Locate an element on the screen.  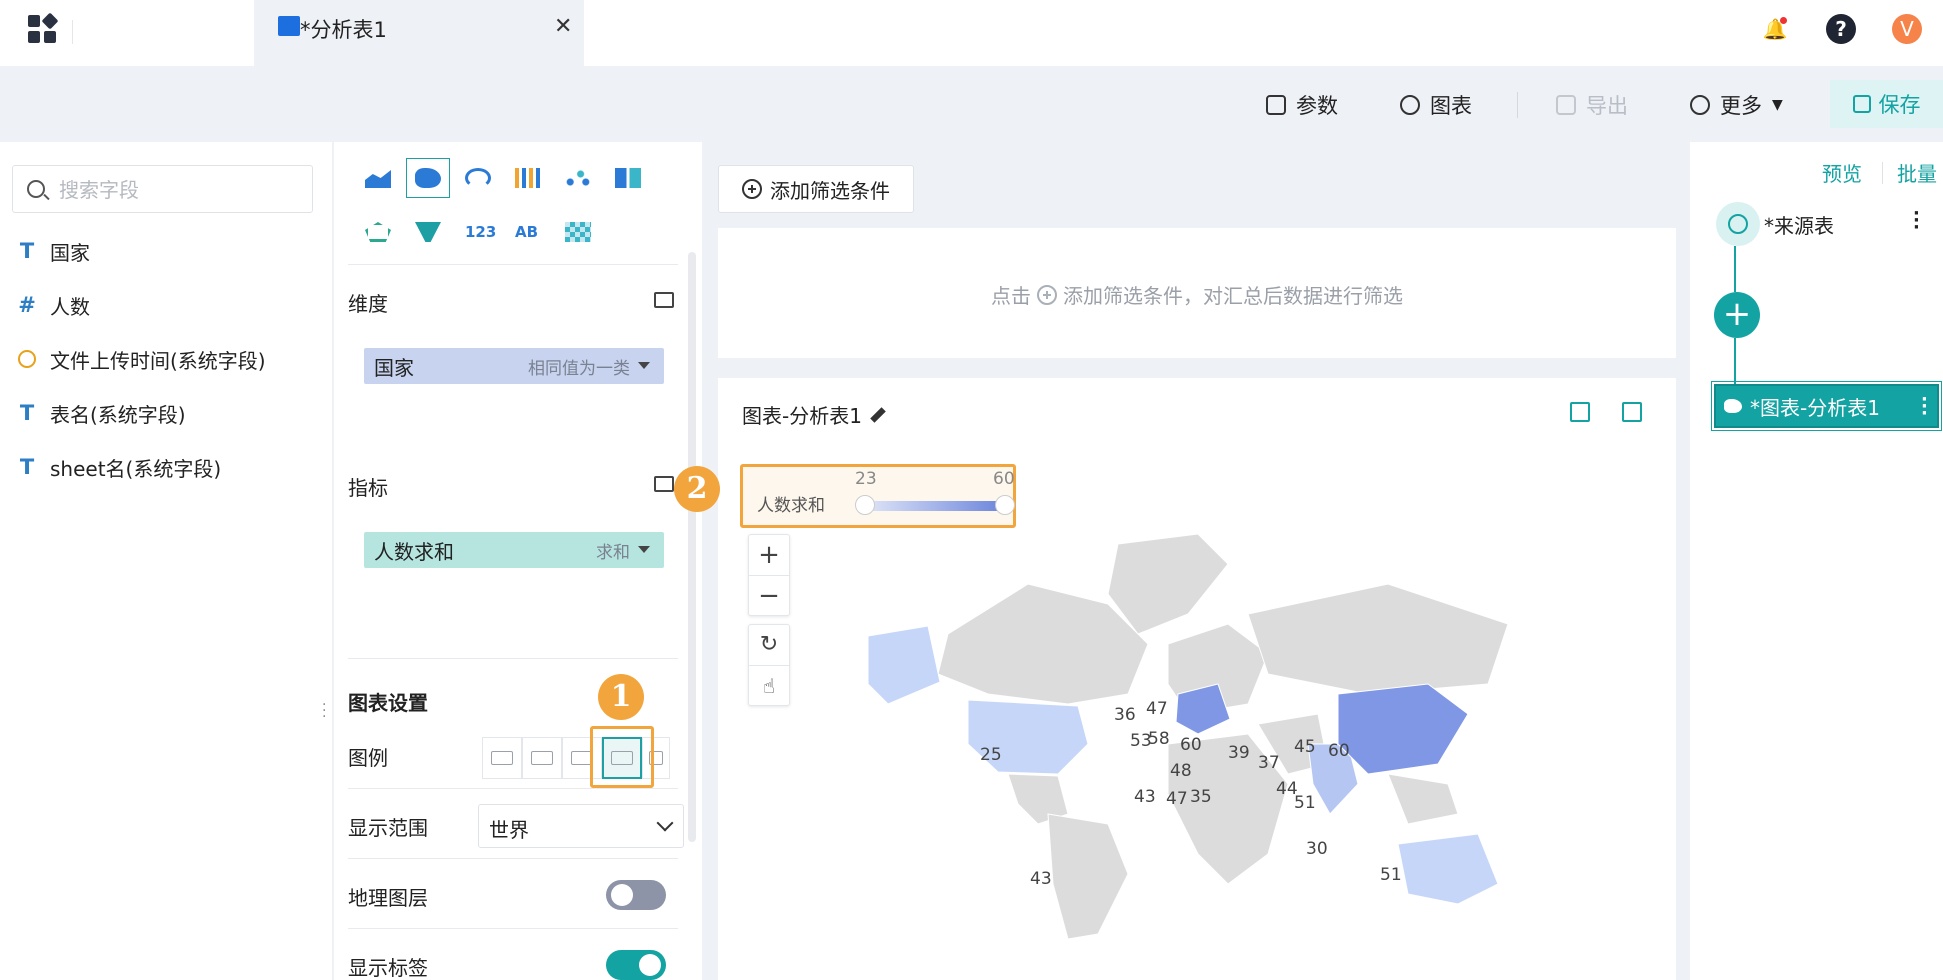
fullscreen-icon is located at coordinates (1632, 412).